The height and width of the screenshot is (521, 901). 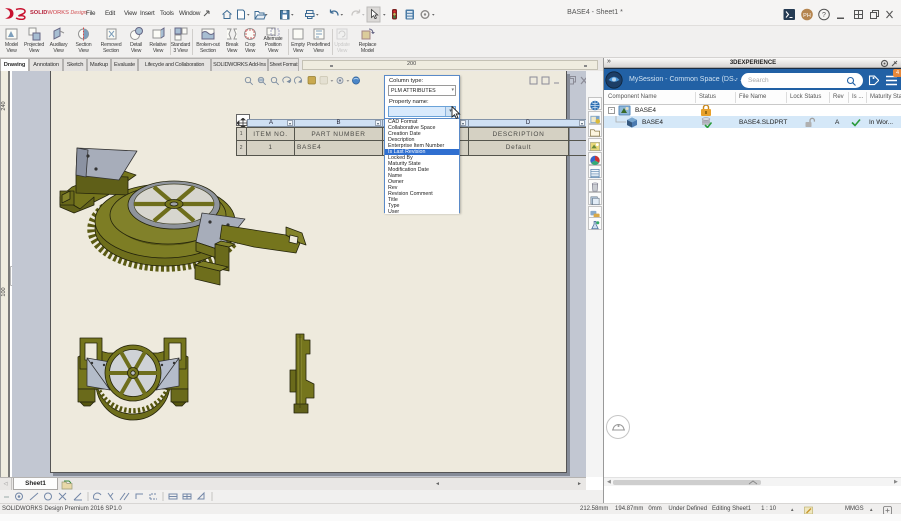 I want to click on svg-text: PH, so click(x=807, y=16).